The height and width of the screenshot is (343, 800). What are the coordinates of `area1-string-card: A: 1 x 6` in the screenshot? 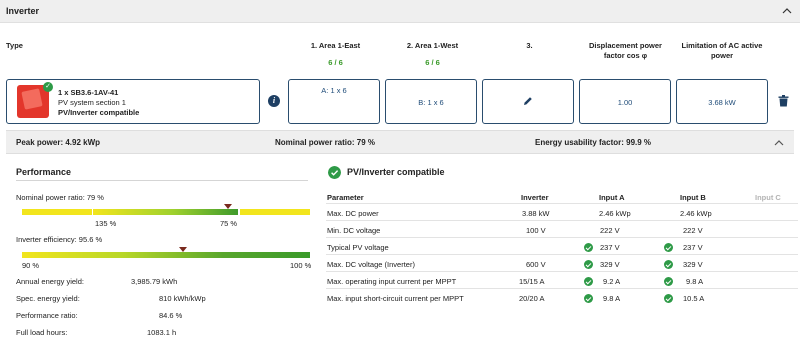 It's located at (334, 101).